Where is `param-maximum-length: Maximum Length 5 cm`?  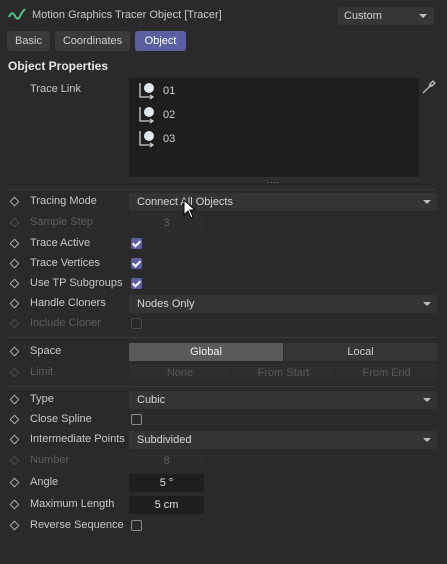
param-maximum-length: Maximum Length 5 cm is located at coordinates (223, 505).